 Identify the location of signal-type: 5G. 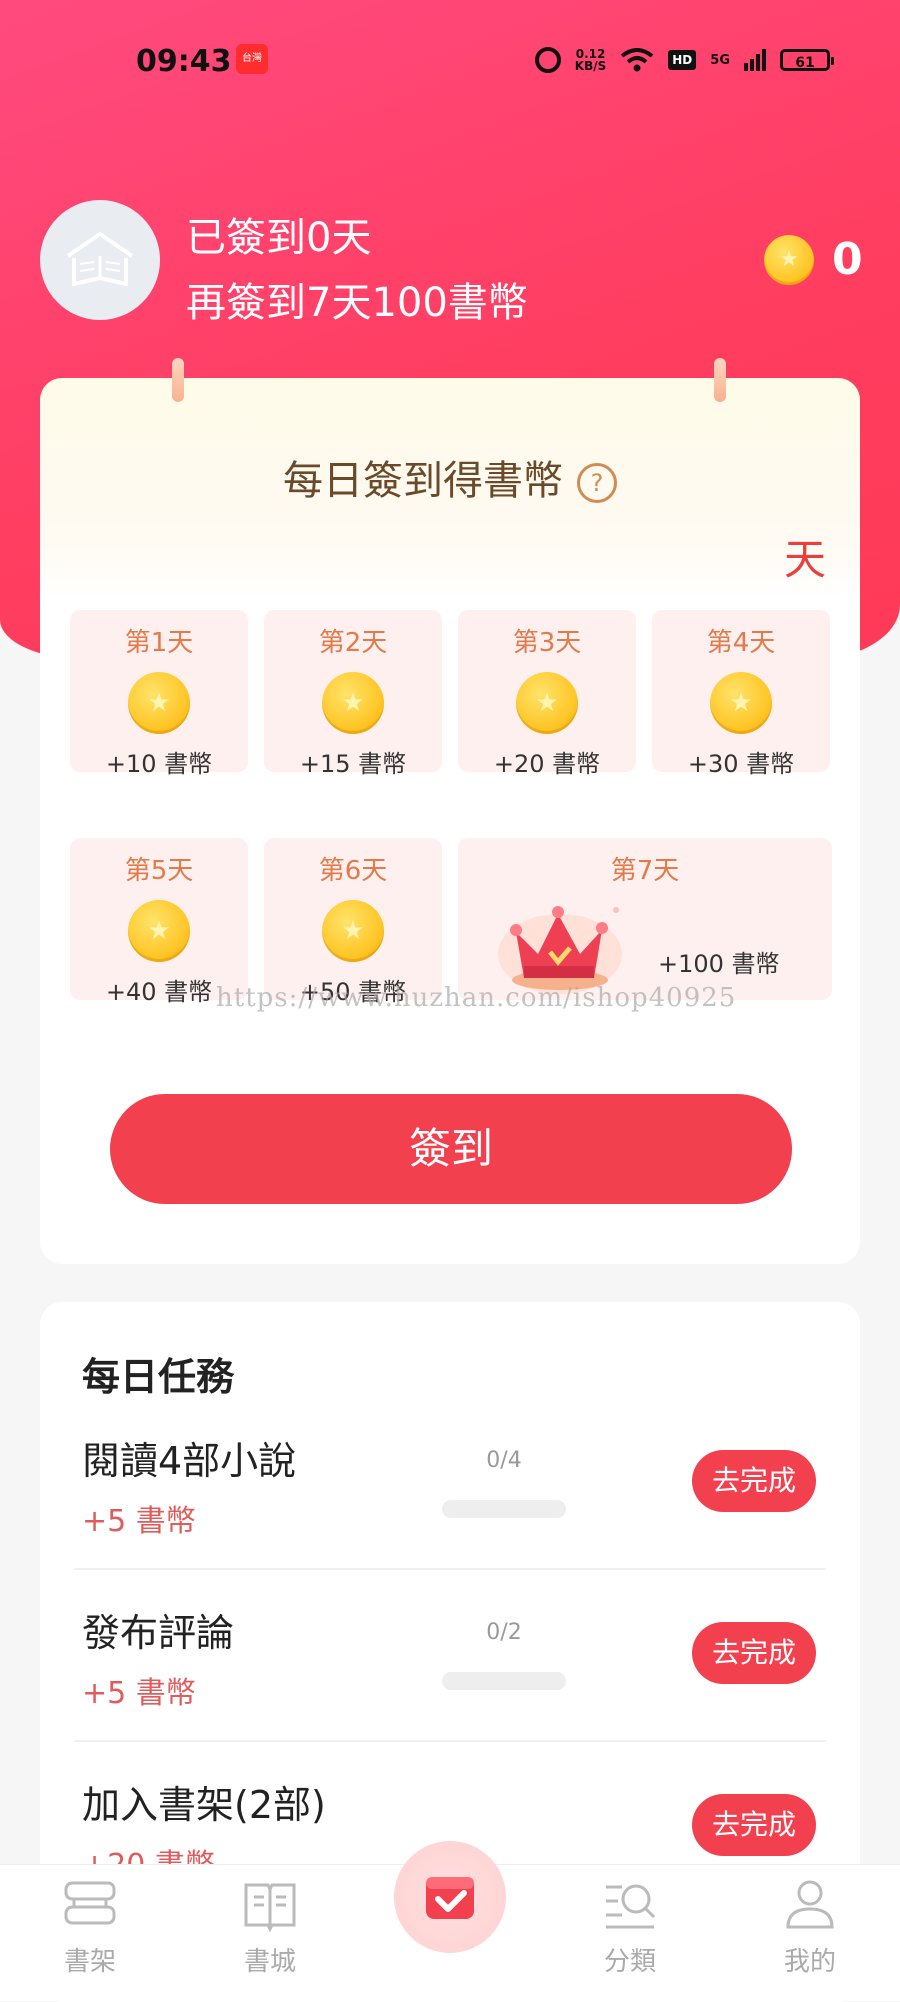
(720, 60).